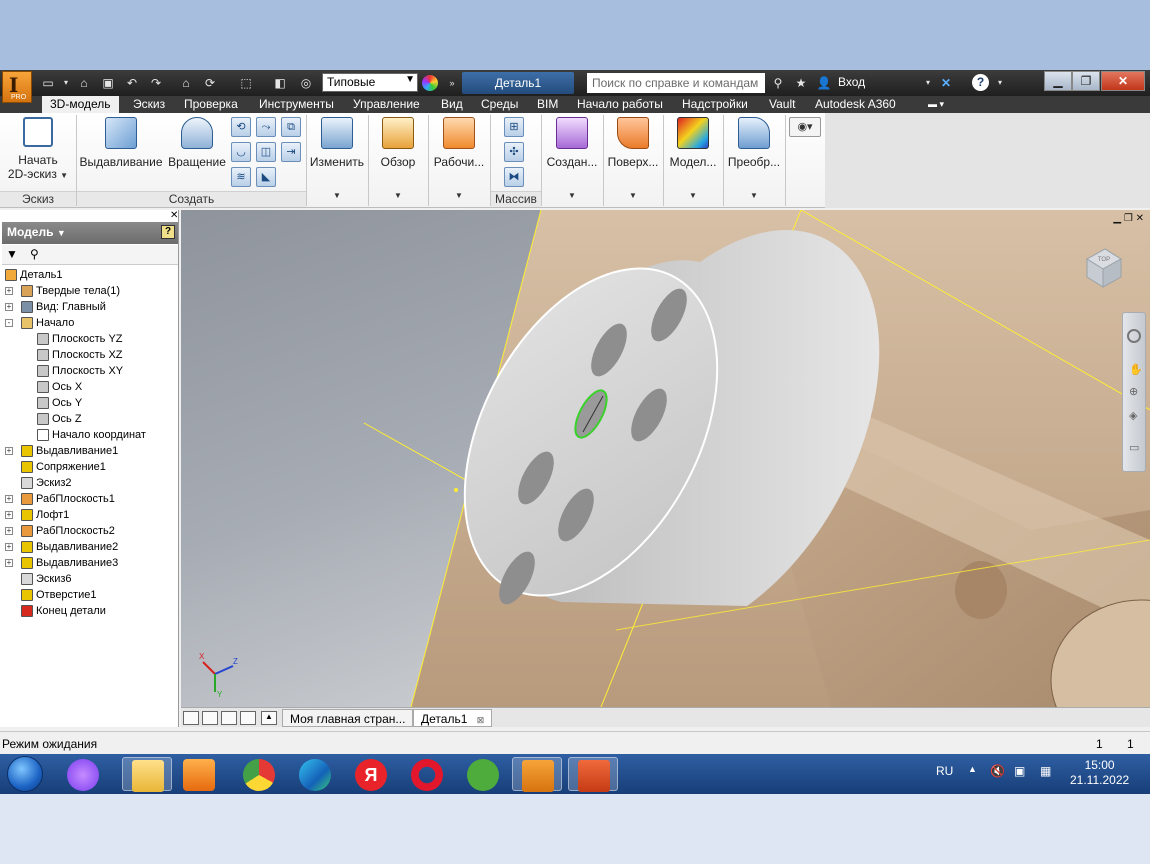 Image resolution: width=1150 pixels, height=864 pixels. I want to click on favorites-star-icon: ★, so click(801, 83).